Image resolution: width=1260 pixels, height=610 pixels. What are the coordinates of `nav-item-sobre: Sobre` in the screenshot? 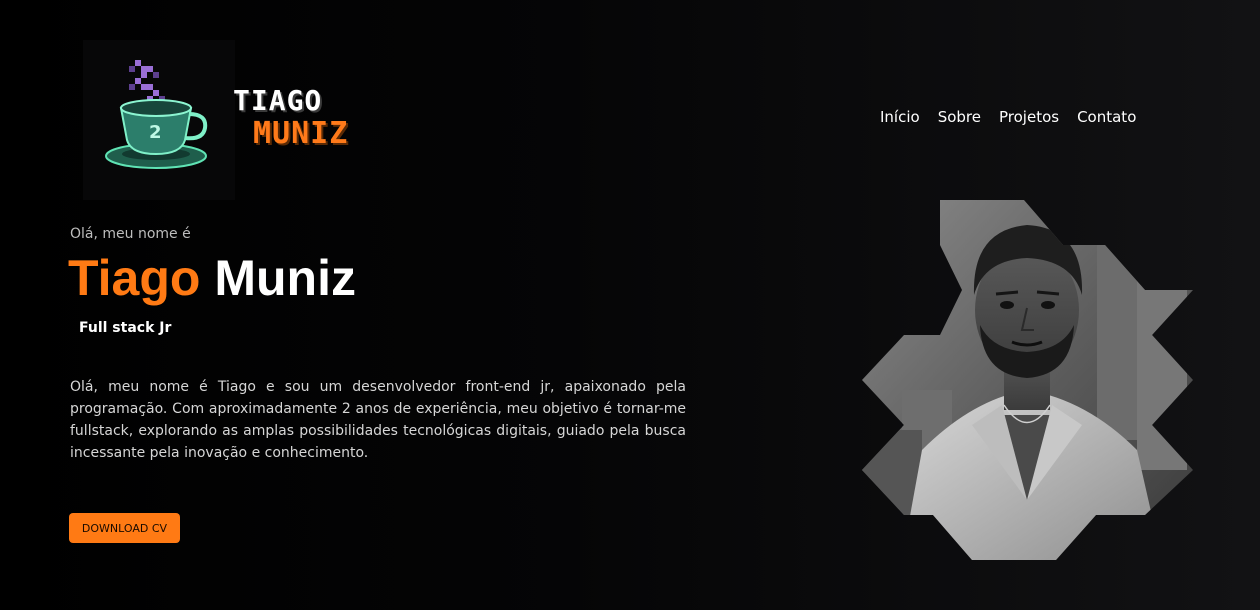 It's located at (959, 117).